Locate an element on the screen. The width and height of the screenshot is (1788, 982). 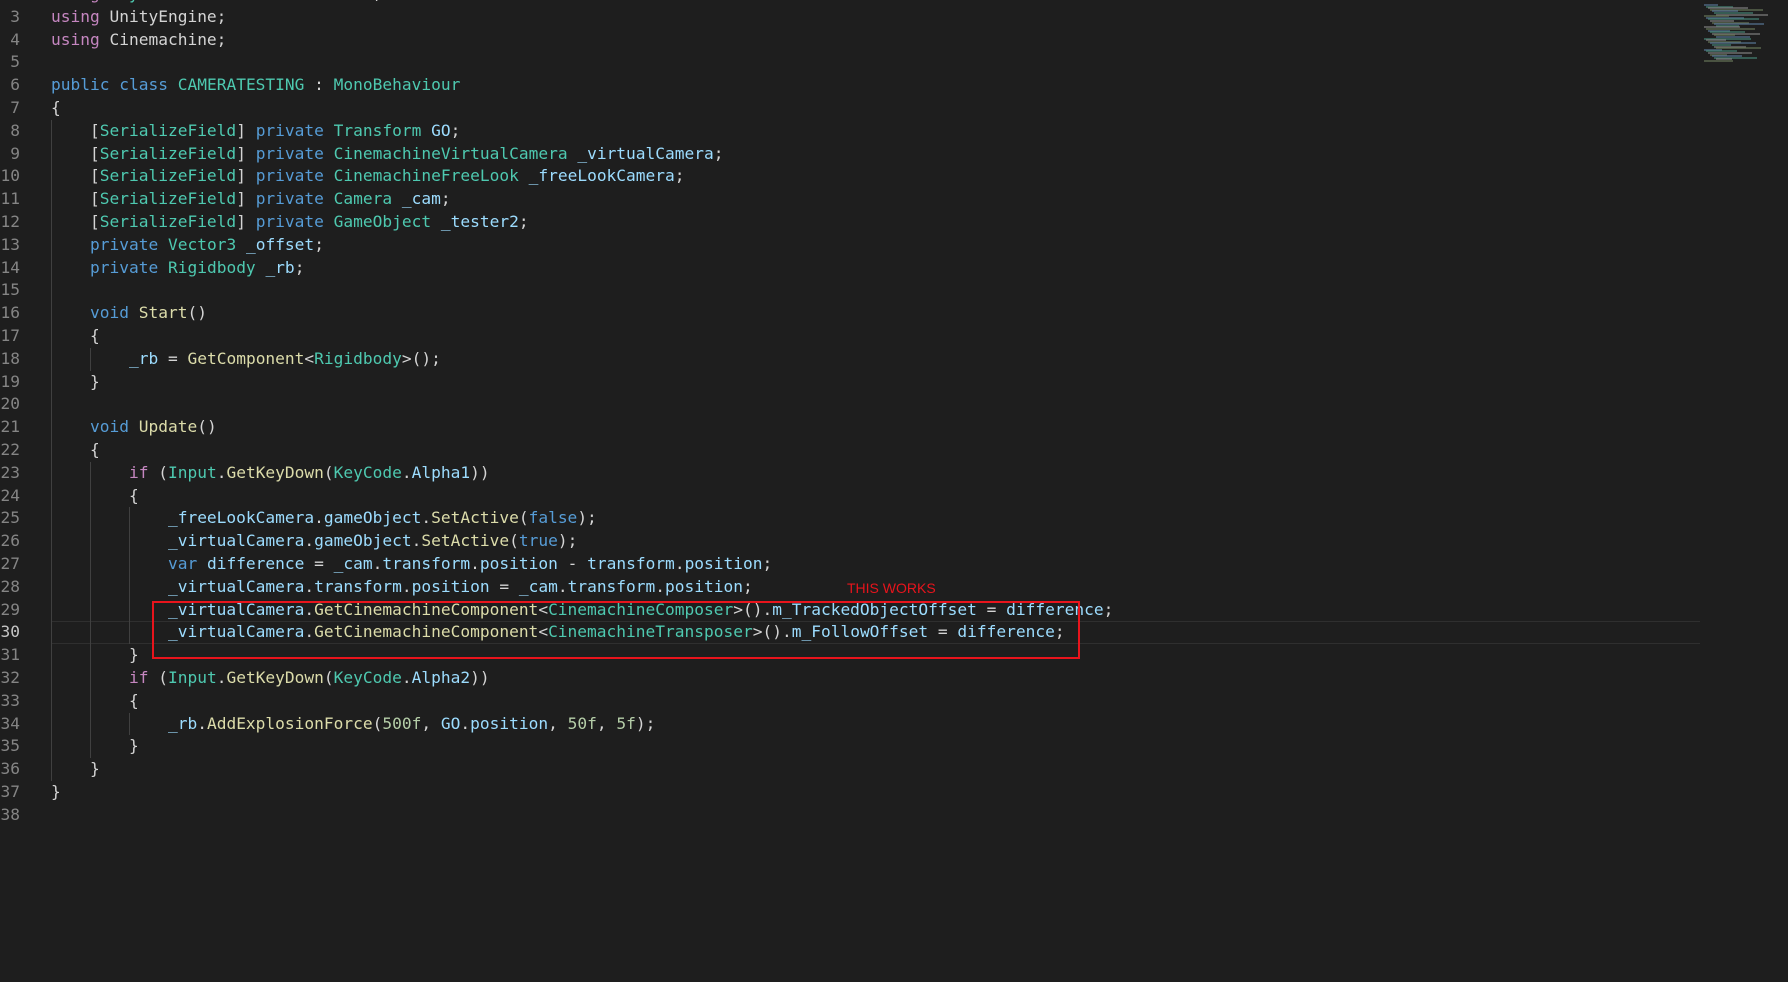
code-token: )) is located at coordinates (480, 472).